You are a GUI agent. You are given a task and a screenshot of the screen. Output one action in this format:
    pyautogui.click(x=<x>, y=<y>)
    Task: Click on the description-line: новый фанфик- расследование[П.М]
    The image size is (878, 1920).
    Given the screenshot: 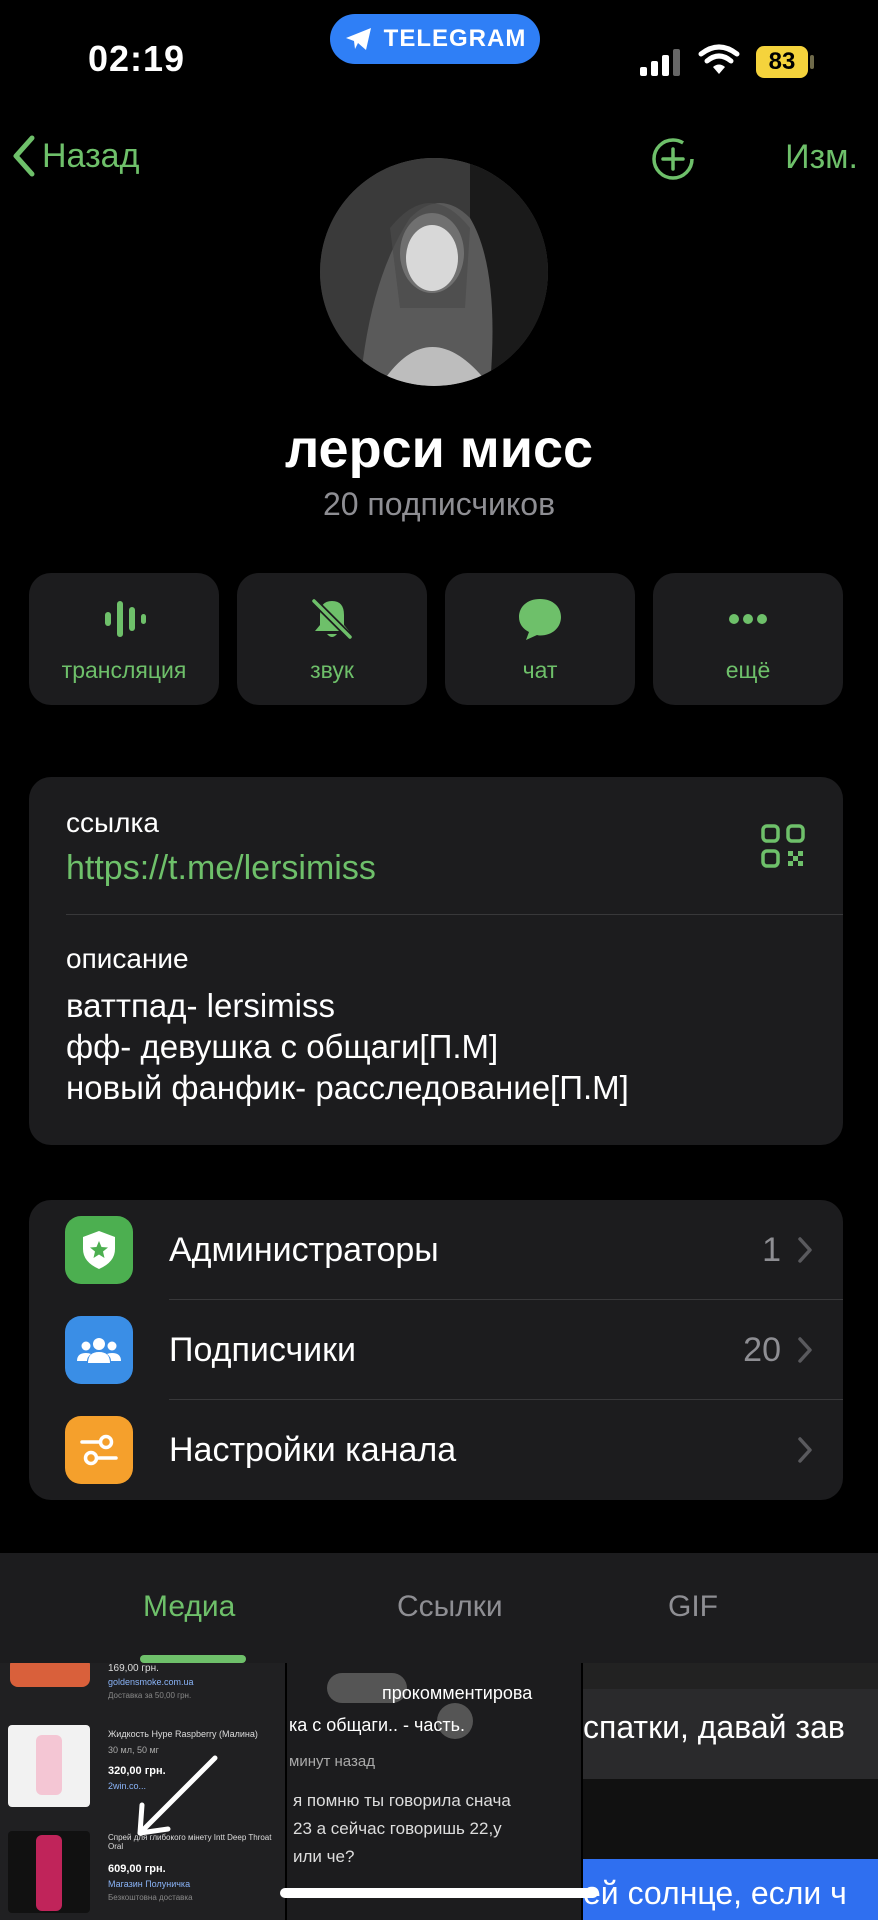 What is the action you would take?
    pyautogui.click(x=347, y=1087)
    